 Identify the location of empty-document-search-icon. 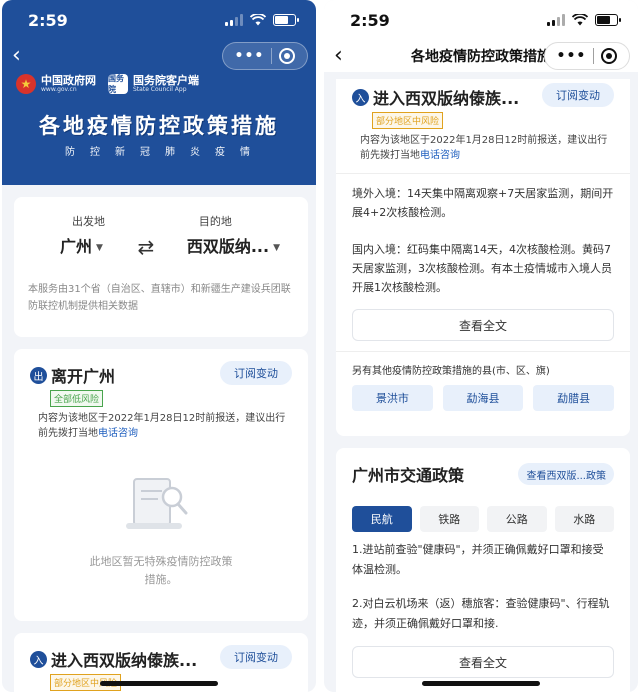
(161, 506).